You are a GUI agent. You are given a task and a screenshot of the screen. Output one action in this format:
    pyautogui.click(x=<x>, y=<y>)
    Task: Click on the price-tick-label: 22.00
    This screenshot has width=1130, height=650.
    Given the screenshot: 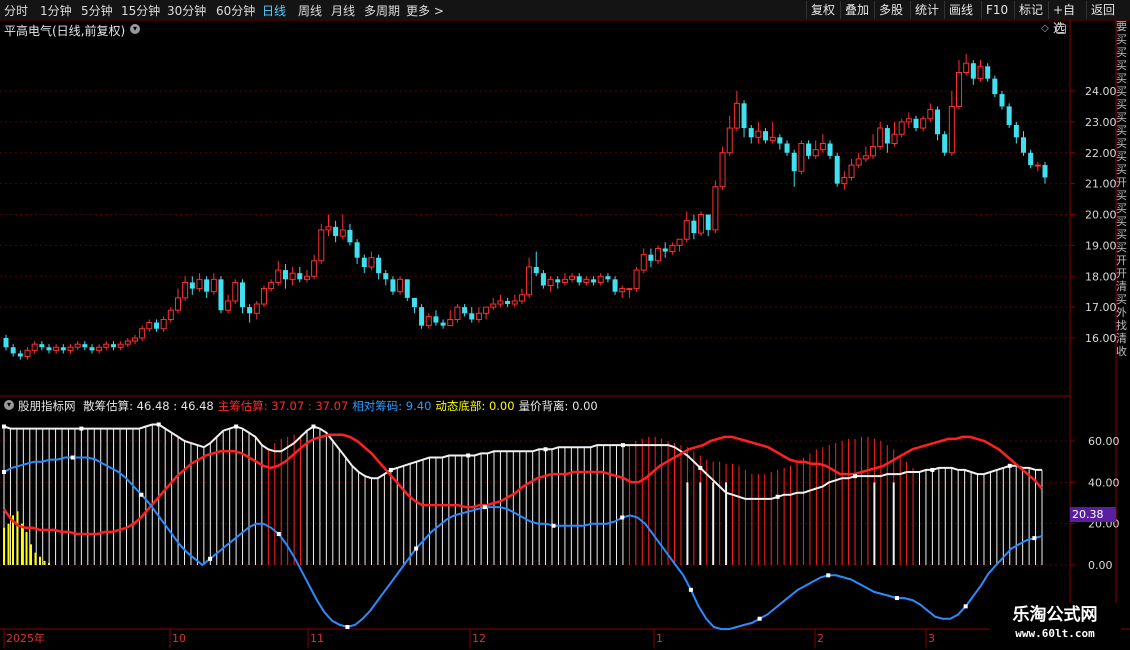 What is the action you would take?
    pyautogui.click(x=1101, y=153)
    